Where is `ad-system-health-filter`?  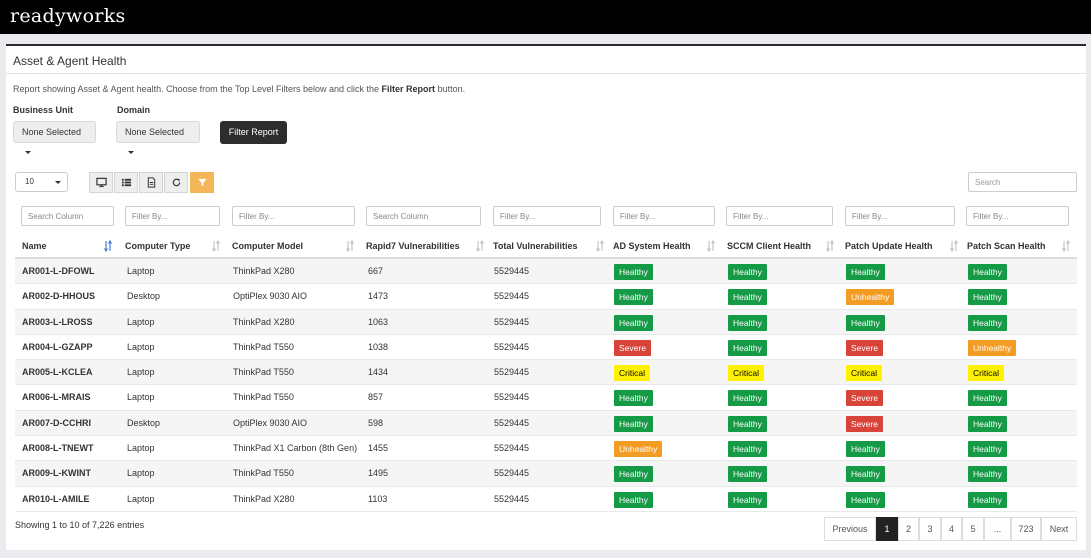
ad-system-health-filter is located at coordinates (664, 216).